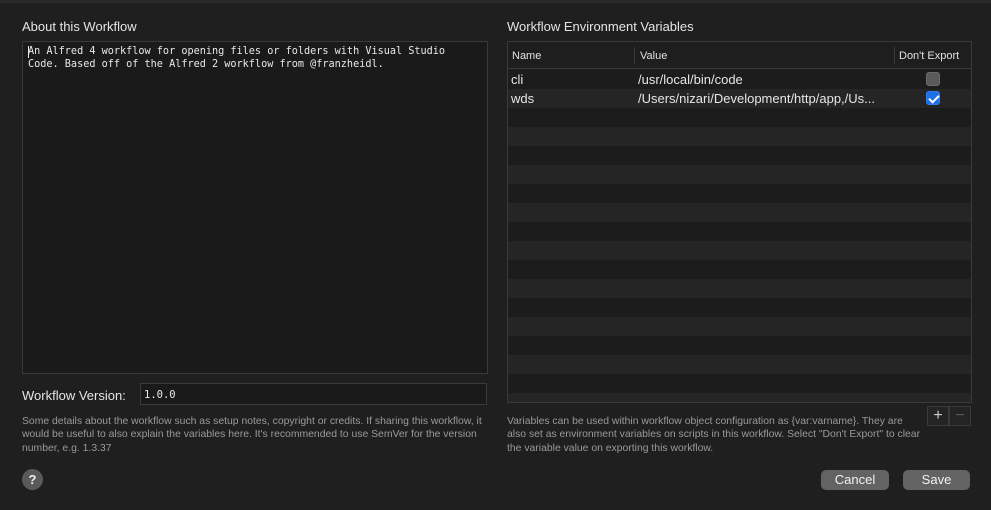  What do you see at coordinates (495, 1) in the screenshot?
I see `window-top-edge` at bounding box center [495, 1].